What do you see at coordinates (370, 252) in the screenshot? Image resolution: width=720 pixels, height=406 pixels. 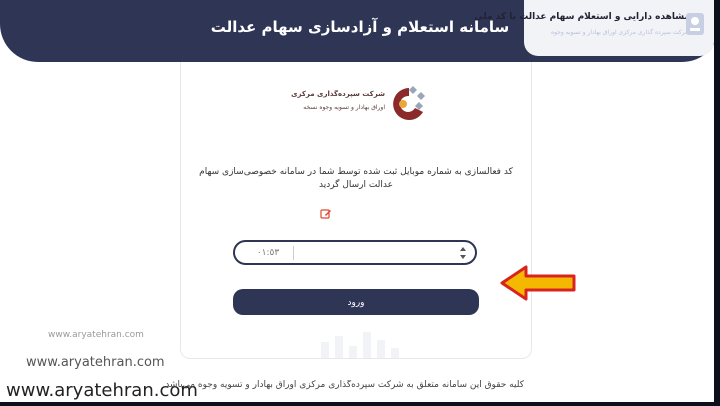 I see `activation-code-input` at bounding box center [370, 252].